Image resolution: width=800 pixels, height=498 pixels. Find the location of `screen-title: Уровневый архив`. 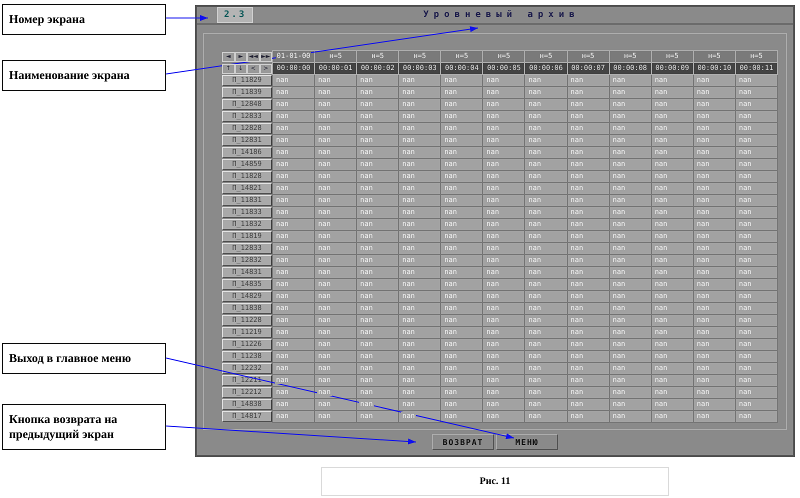

screen-title: Уровневый архив is located at coordinates (501, 15).